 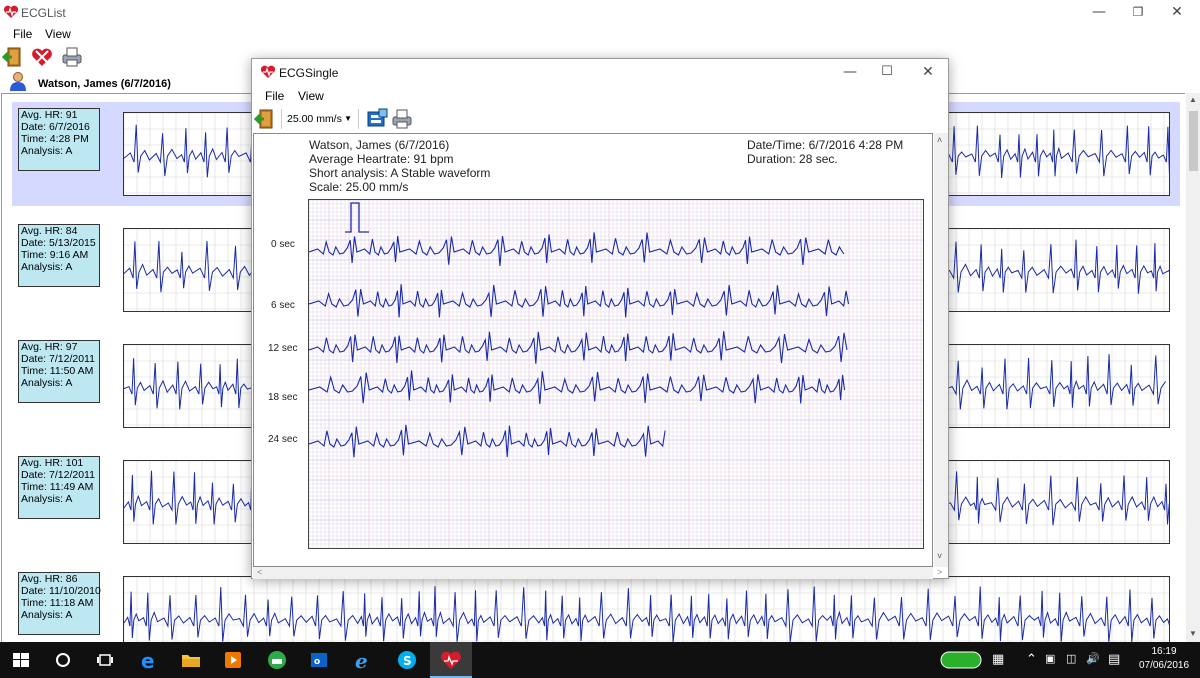 What do you see at coordinates (104, 84) in the screenshot?
I see `patient-name: Watson, James (6/7/2016)` at bounding box center [104, 84].